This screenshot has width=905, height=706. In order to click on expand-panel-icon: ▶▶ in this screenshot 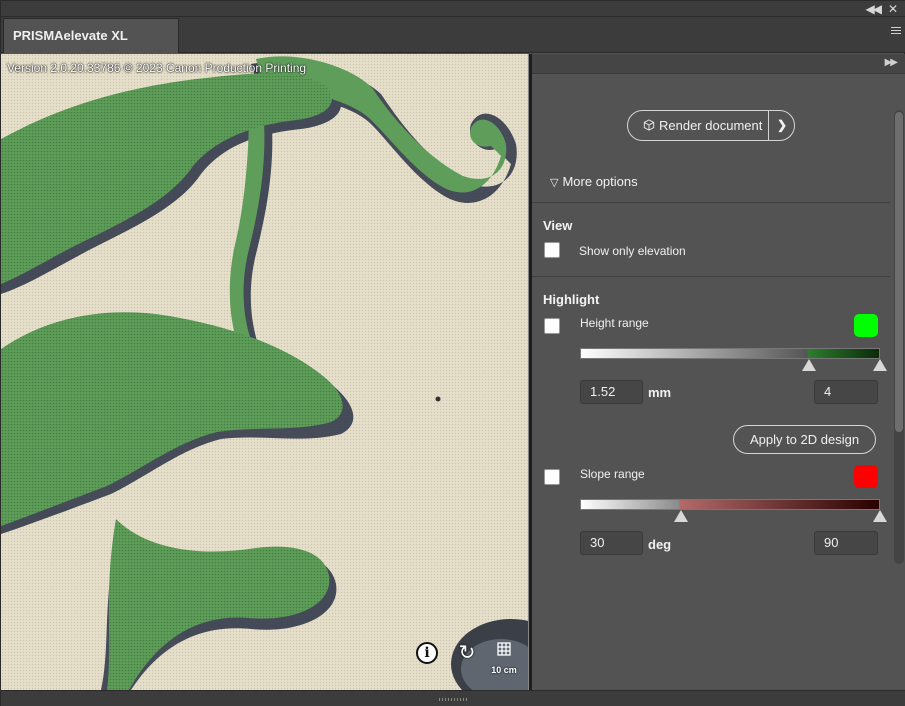, I will do `click(891, 62)`.